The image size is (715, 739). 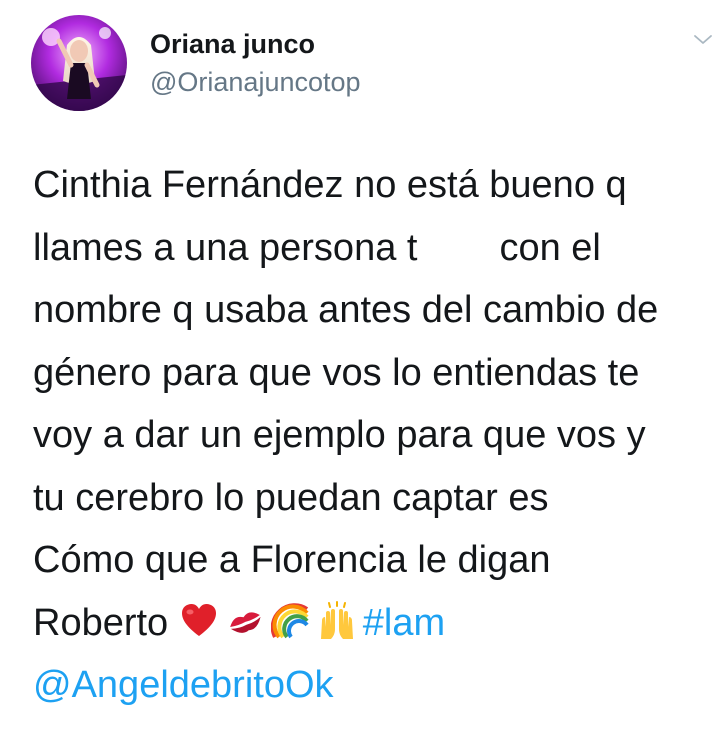 What do you see at coordinates (336, 372) in the screenshot?
I see `tweet-line: género para que vos lo entiendas te` at bounding box center [336, 372].